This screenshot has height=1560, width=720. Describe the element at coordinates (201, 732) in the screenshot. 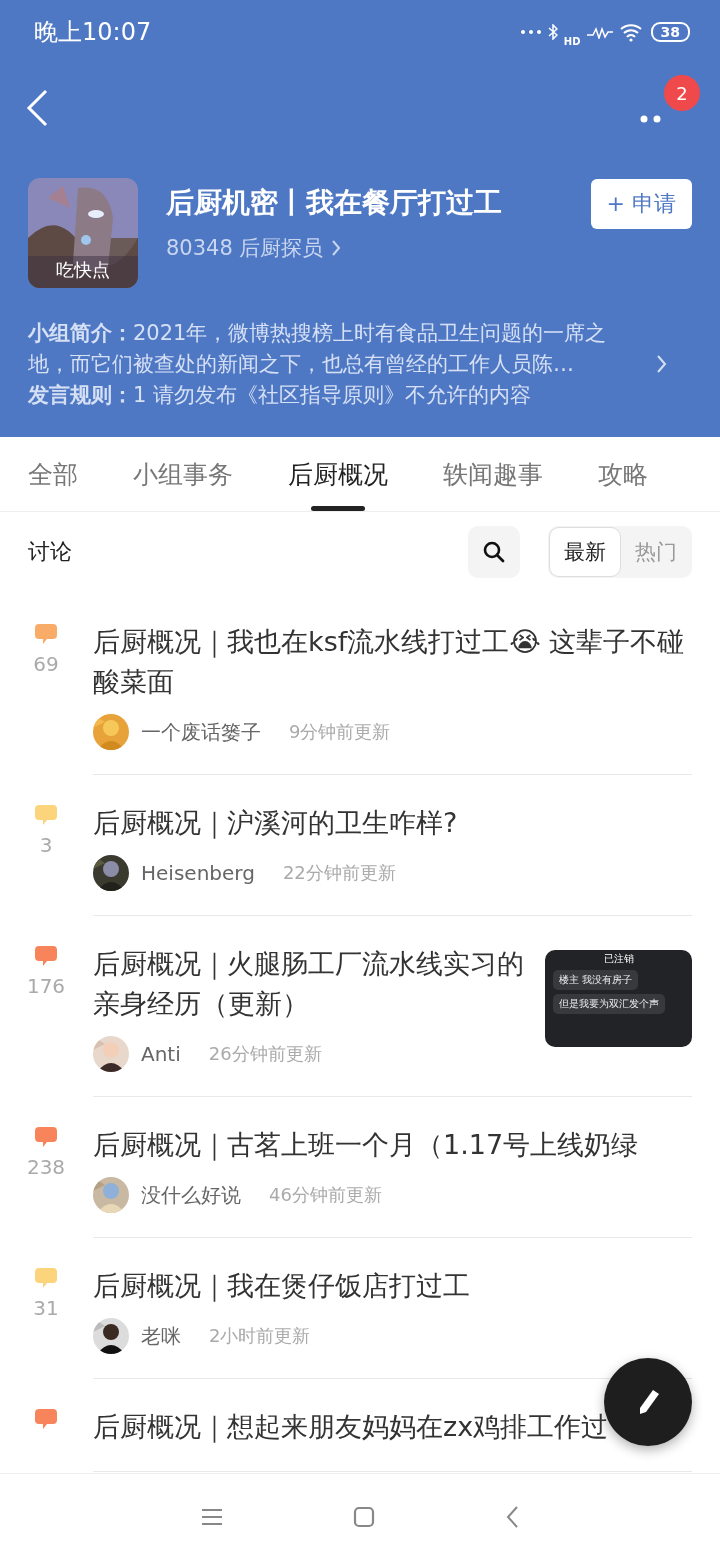

I see `author-name: 一个废话篓子` at that location.